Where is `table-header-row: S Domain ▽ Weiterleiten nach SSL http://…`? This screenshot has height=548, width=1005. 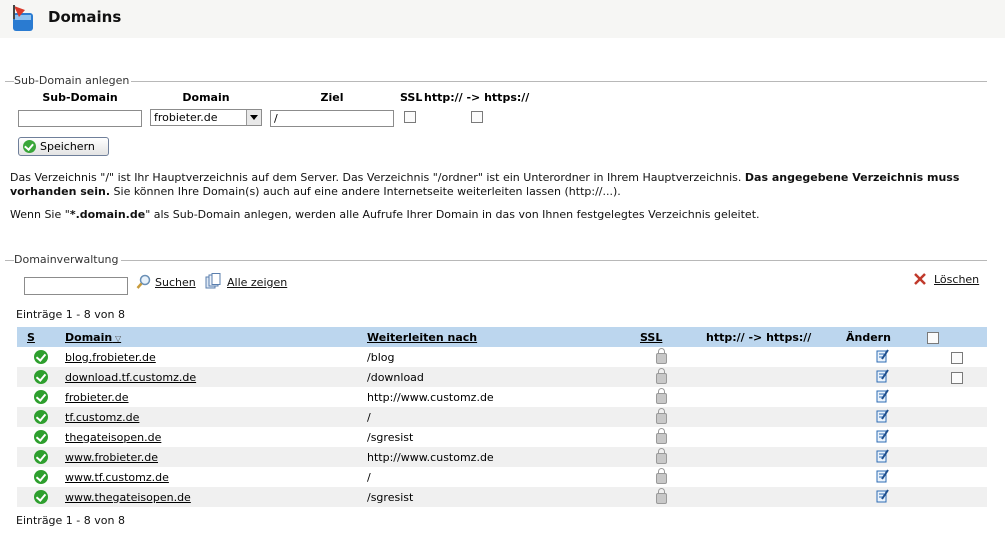 table-header-row: S Domain ▽ Weiterleiten nach SSL http://… is located at coordinates (502, 337).